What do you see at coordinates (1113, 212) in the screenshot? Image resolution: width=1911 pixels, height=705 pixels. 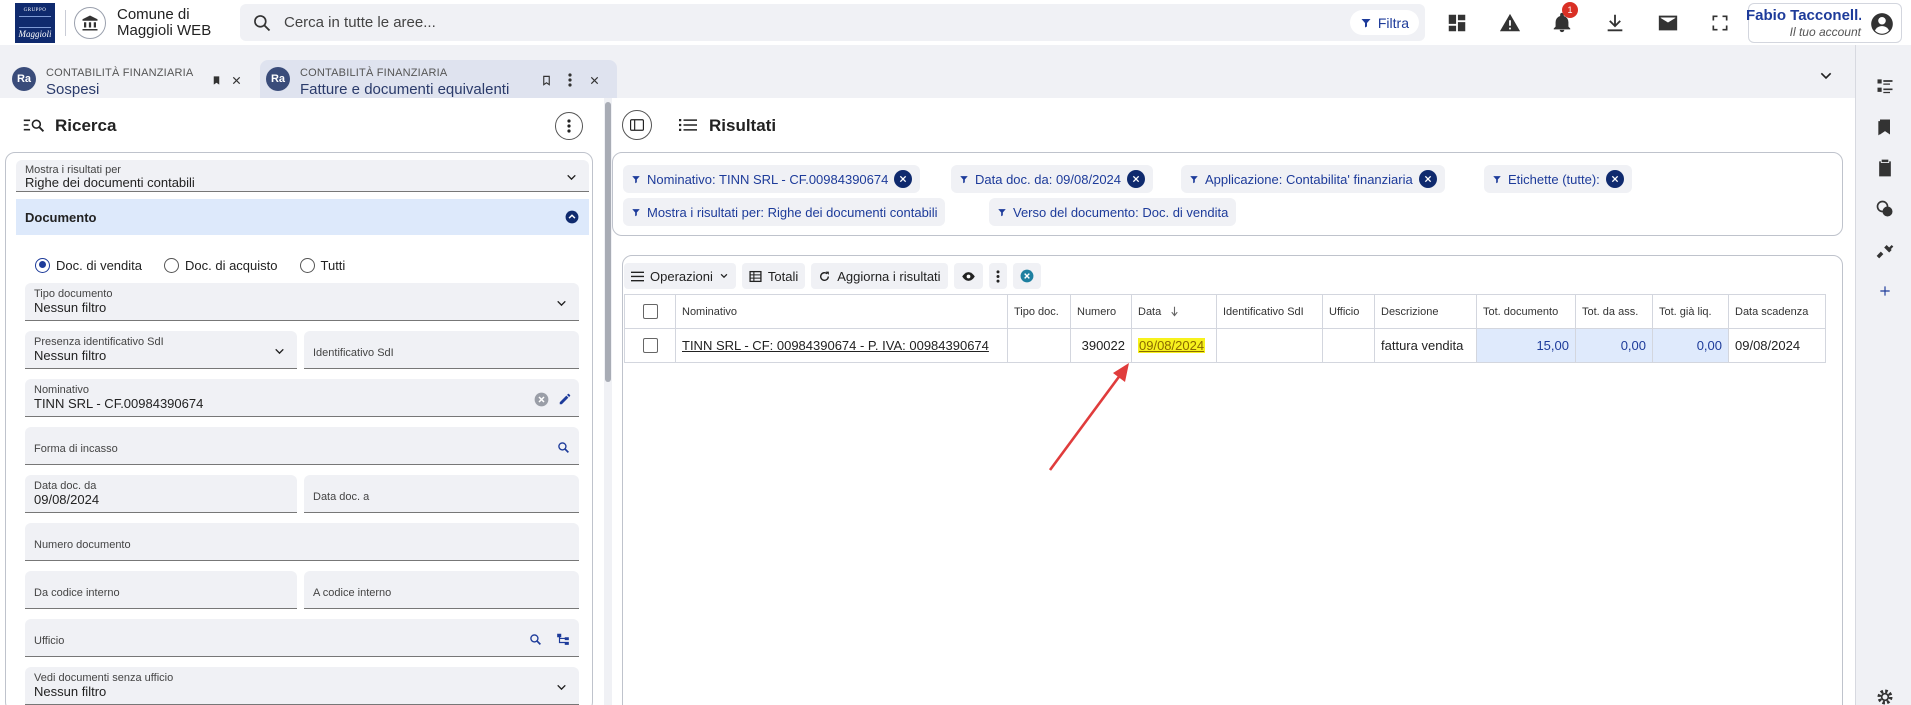 I see `filter-chip-verso: Verso del documento: Doc. di vendita` at bounding box center [1113, 212].